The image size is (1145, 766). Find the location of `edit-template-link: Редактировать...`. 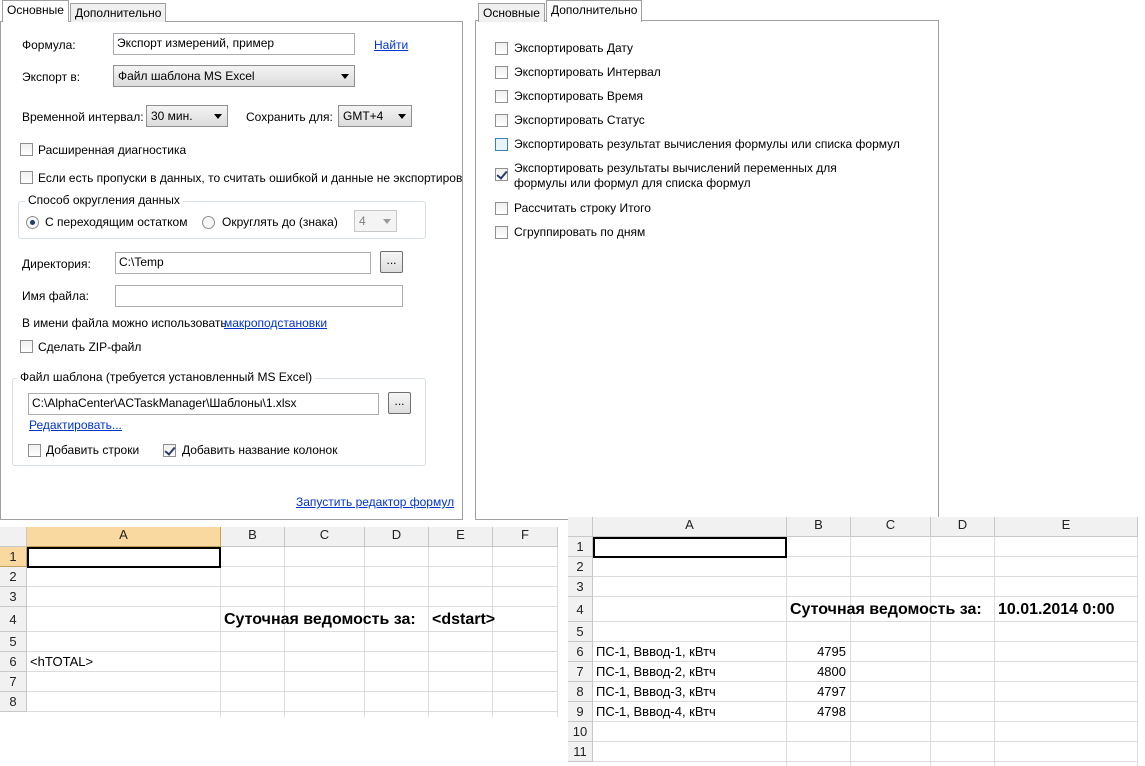

edit-template-link: Редактировать... is located at coordinates (75, 425).